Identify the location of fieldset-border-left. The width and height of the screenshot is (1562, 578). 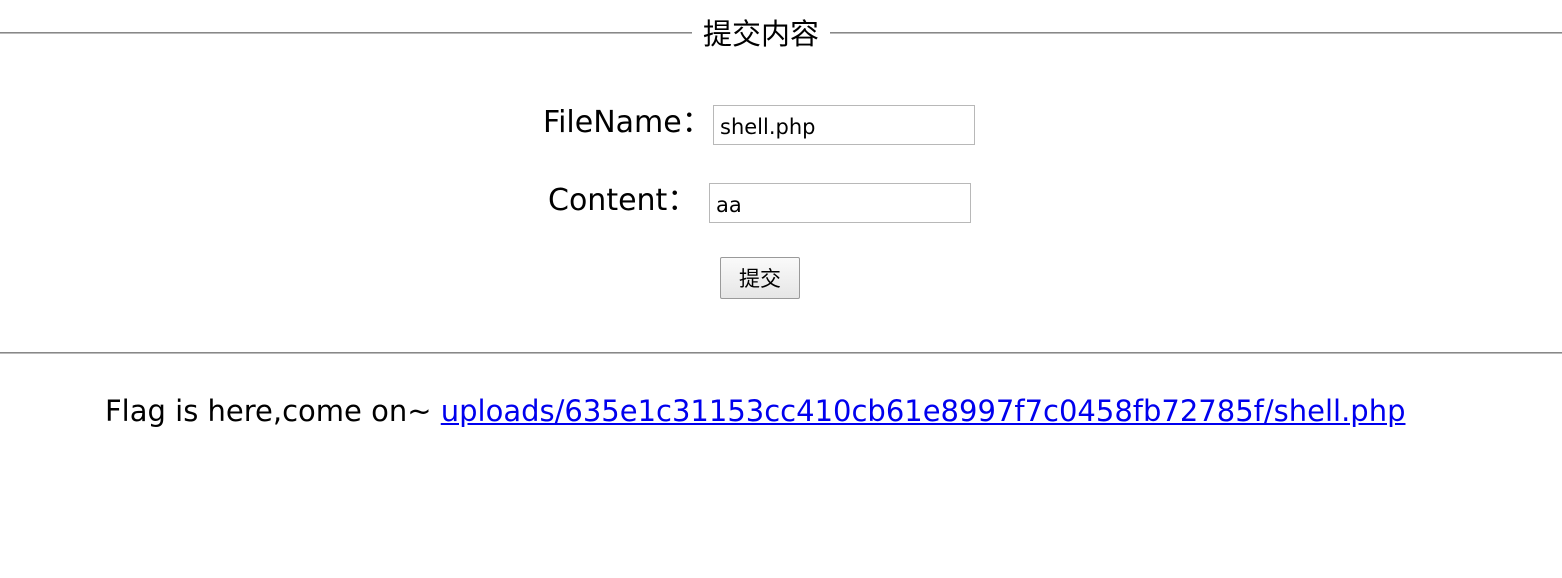
(346, 33).